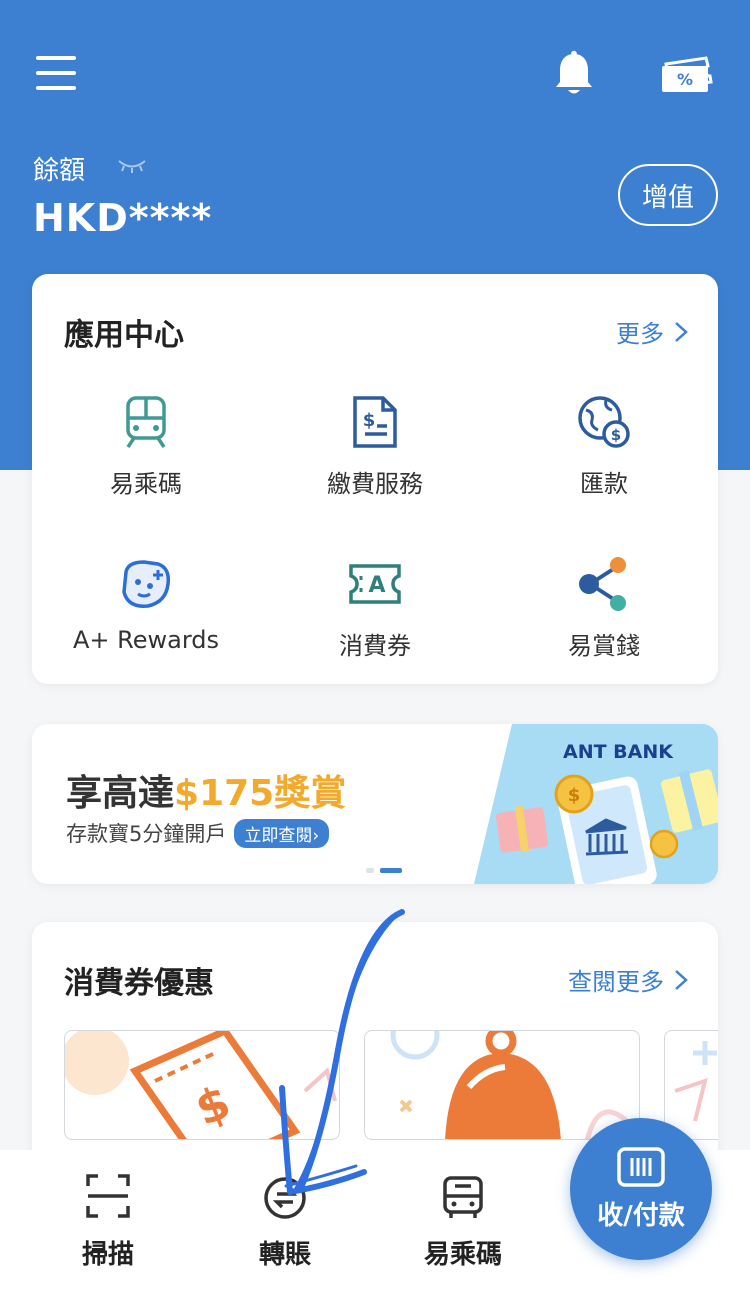  What do you see at coordinates (604, 484) in the screenshot?
I see `app-label: 匯款` at bounding box center [604, 484].